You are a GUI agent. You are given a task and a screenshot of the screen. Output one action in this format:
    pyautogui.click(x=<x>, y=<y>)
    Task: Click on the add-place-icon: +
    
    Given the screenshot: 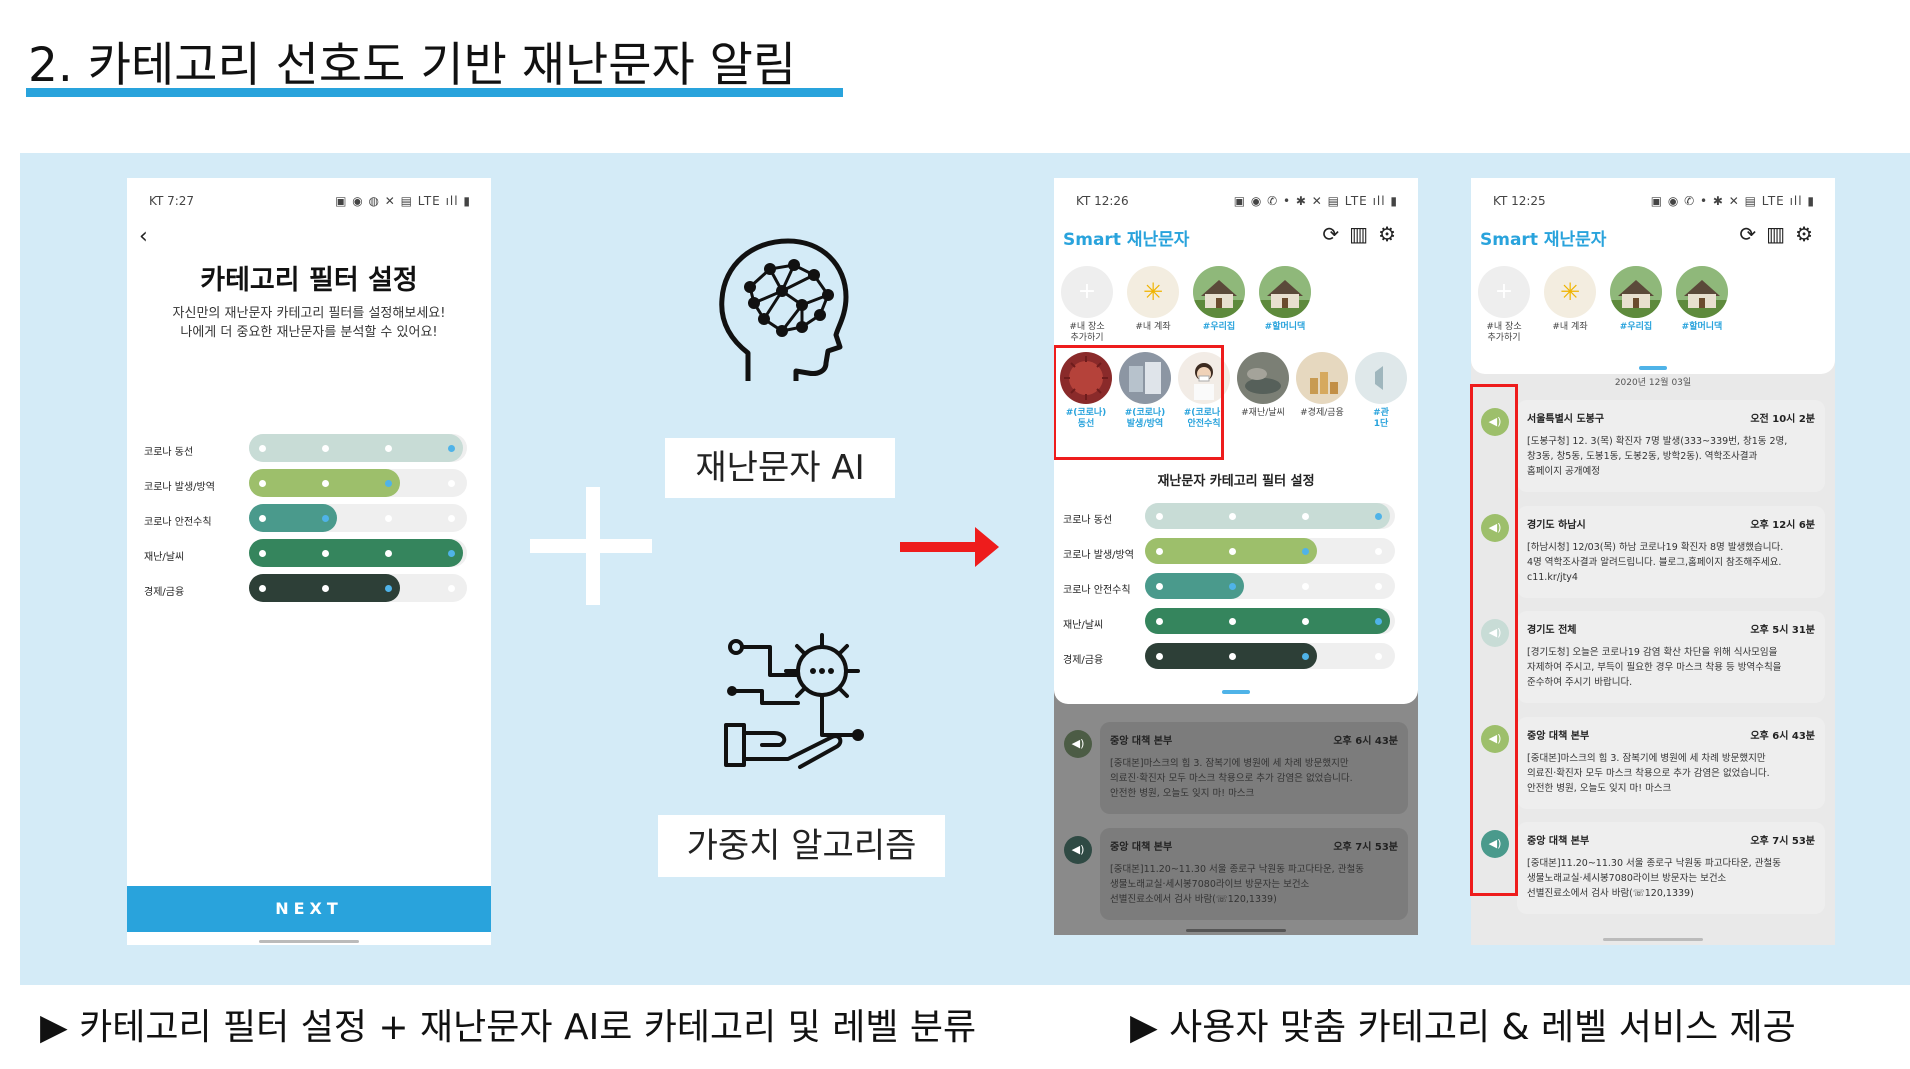 What is the action you would take?
    pyautogui.click(x=1504, y=291)
    